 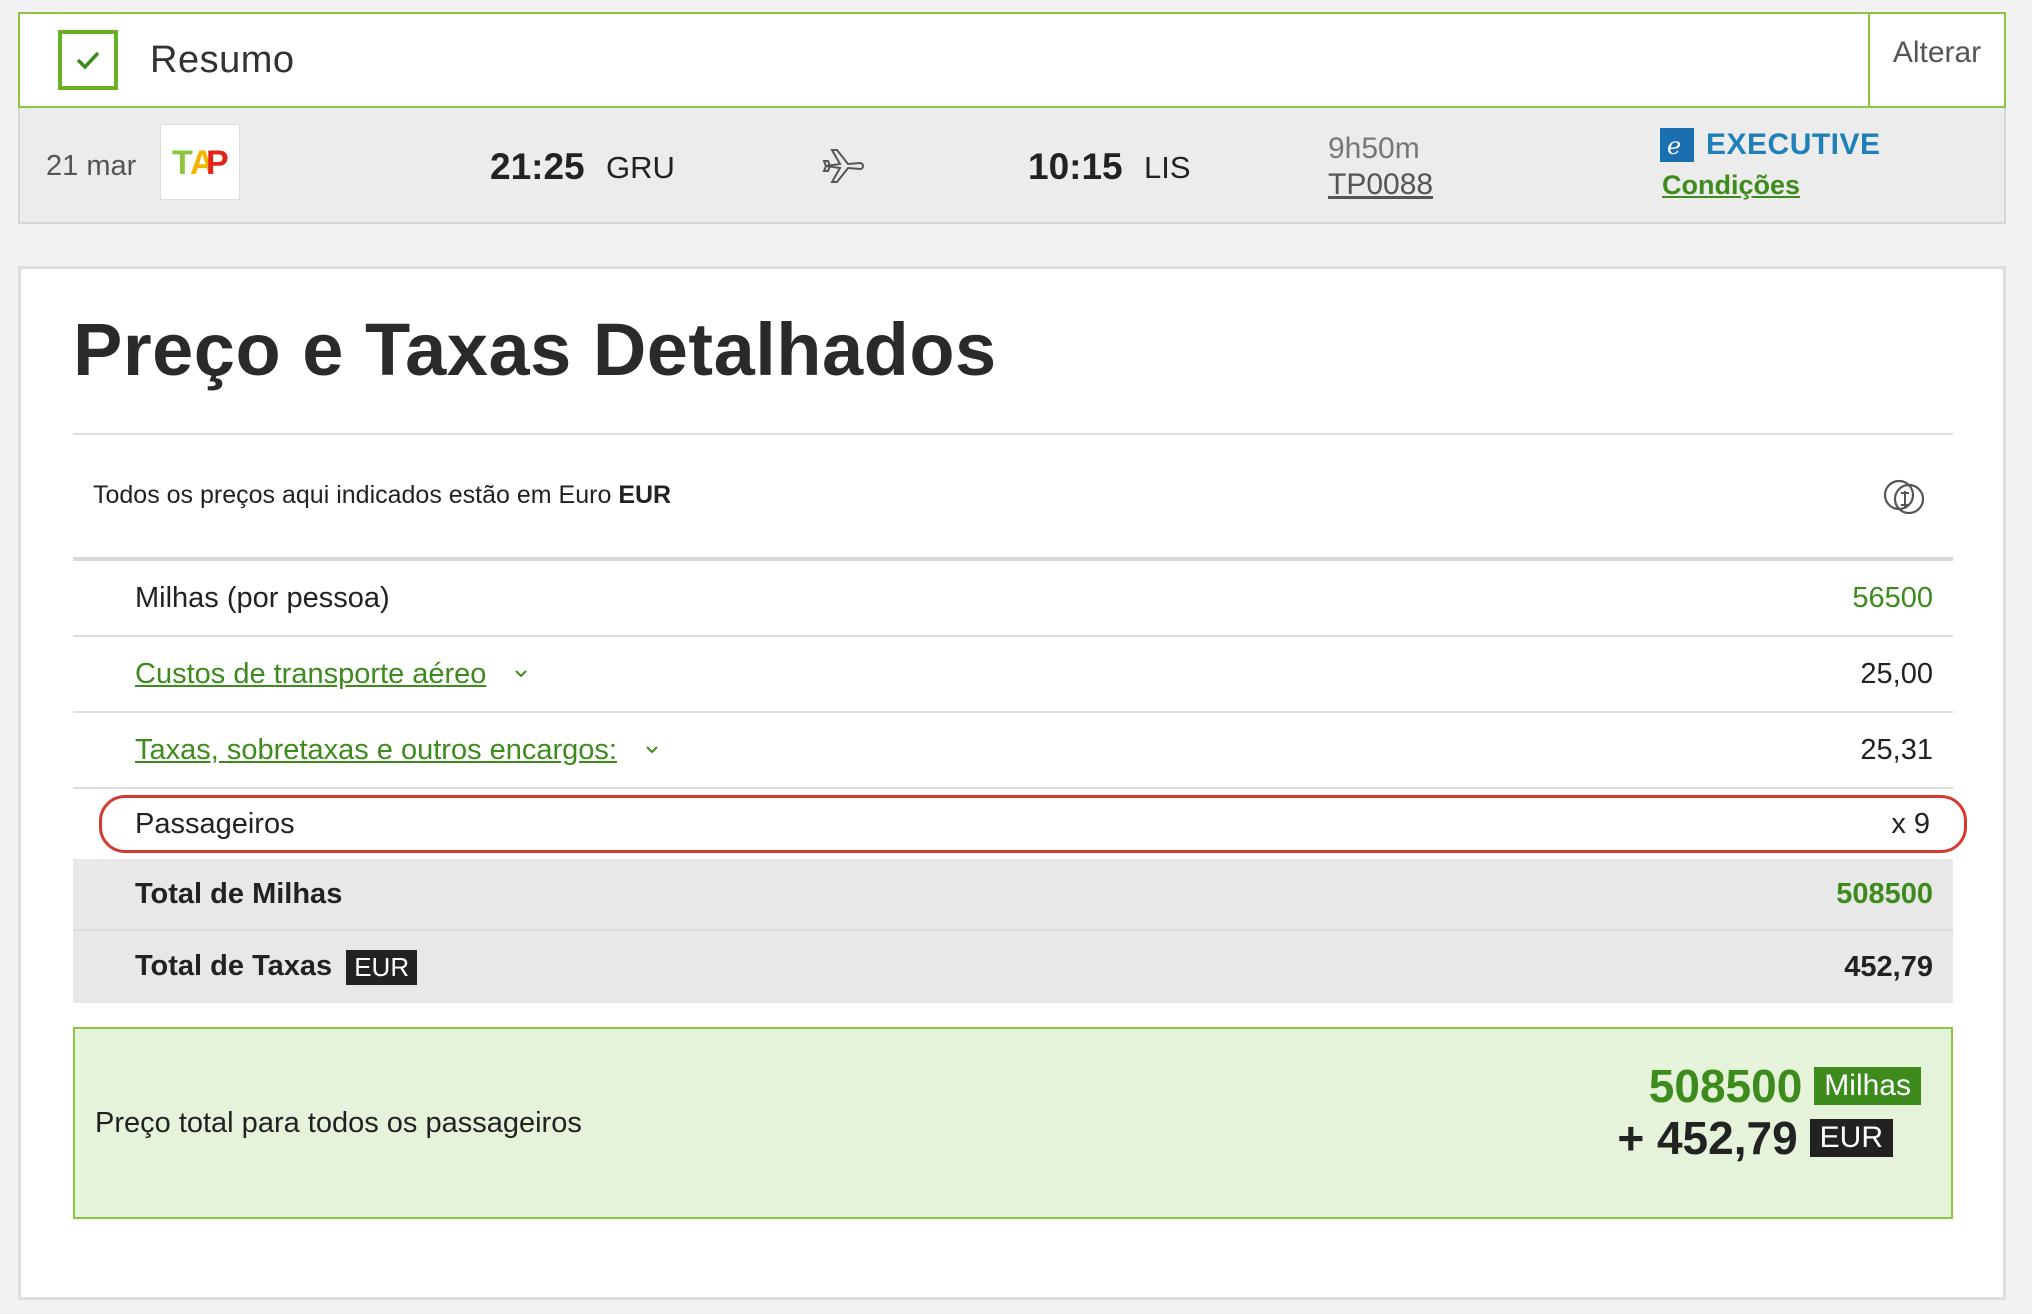 I want to click on row-value: 56500, so click(x=1892, y=597).